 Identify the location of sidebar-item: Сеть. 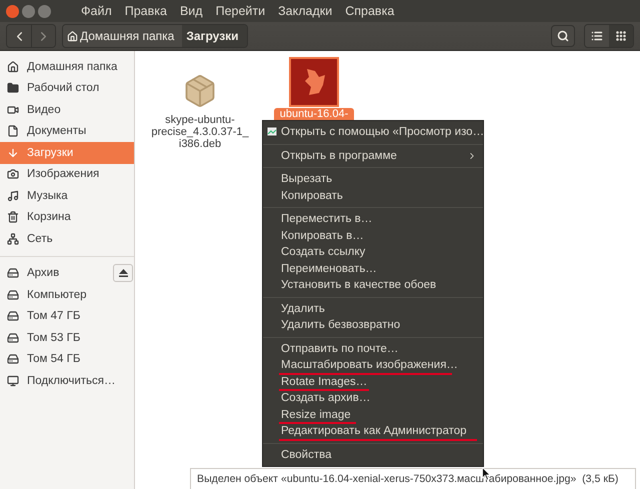
(67, 239).